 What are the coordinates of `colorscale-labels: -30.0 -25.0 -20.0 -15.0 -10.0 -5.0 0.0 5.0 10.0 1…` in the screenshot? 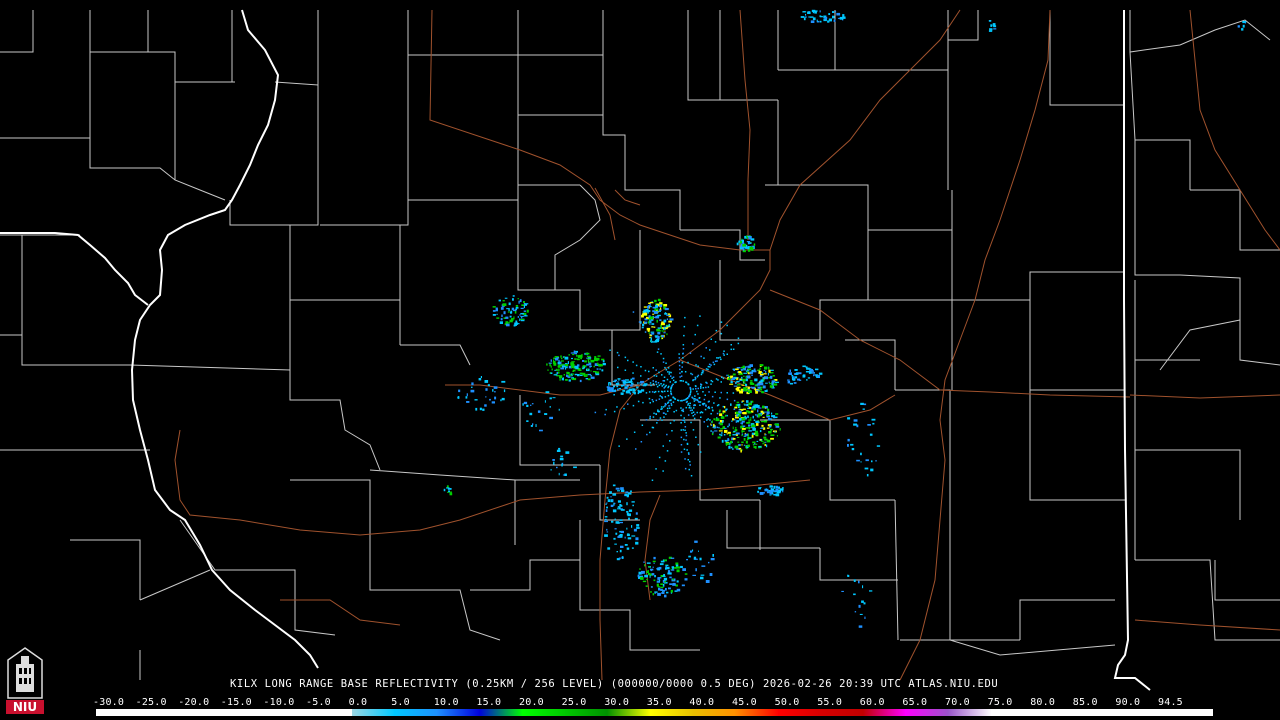 It's located at (649, 703).